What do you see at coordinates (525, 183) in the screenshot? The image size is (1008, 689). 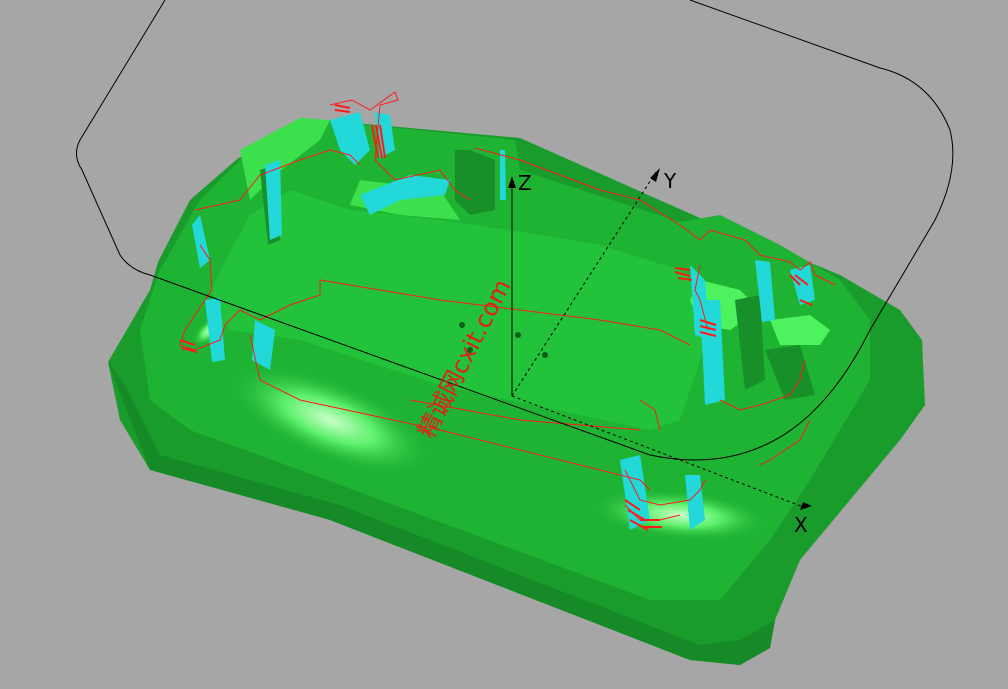 I see `z-axis-label: Z` at bounding box center [525, 183].